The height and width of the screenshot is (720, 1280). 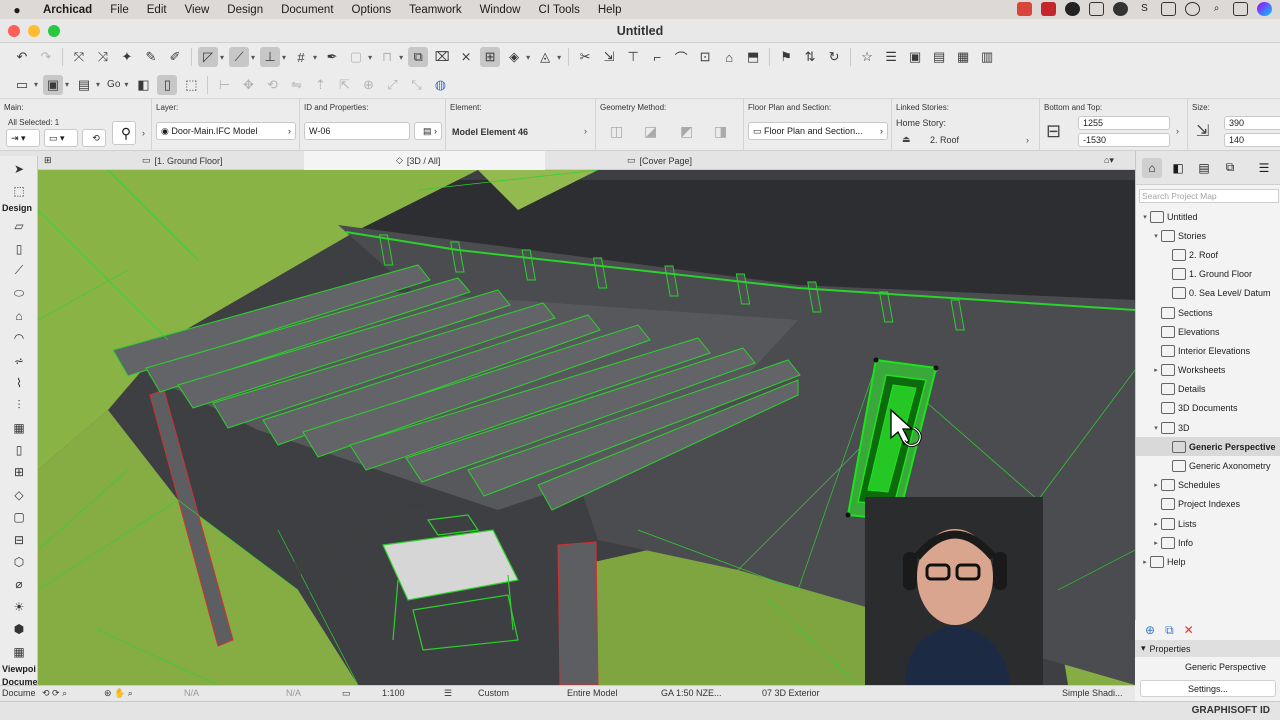 I want to click on scale-value: 1:100, so click(x=393, y=693).